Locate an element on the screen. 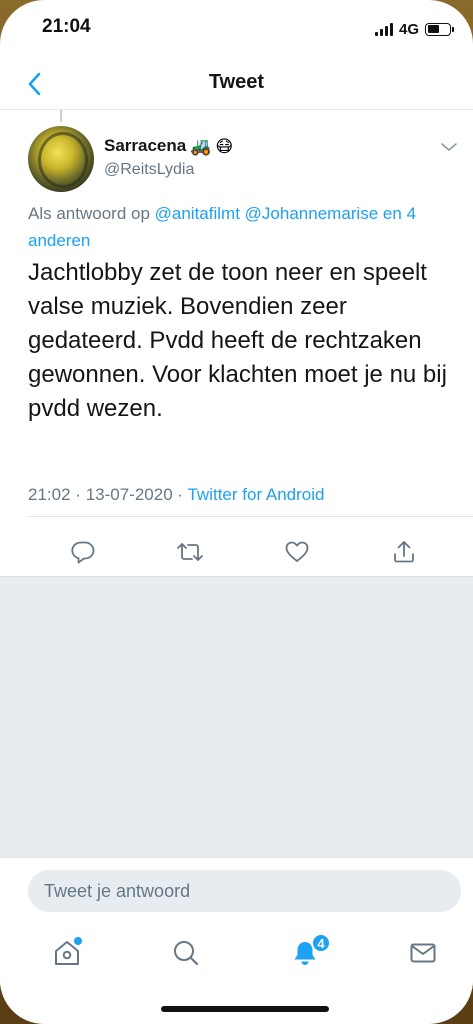 The width and height of the screenshot is (473, 1024). thread-line is located at coordinates (61, 116).